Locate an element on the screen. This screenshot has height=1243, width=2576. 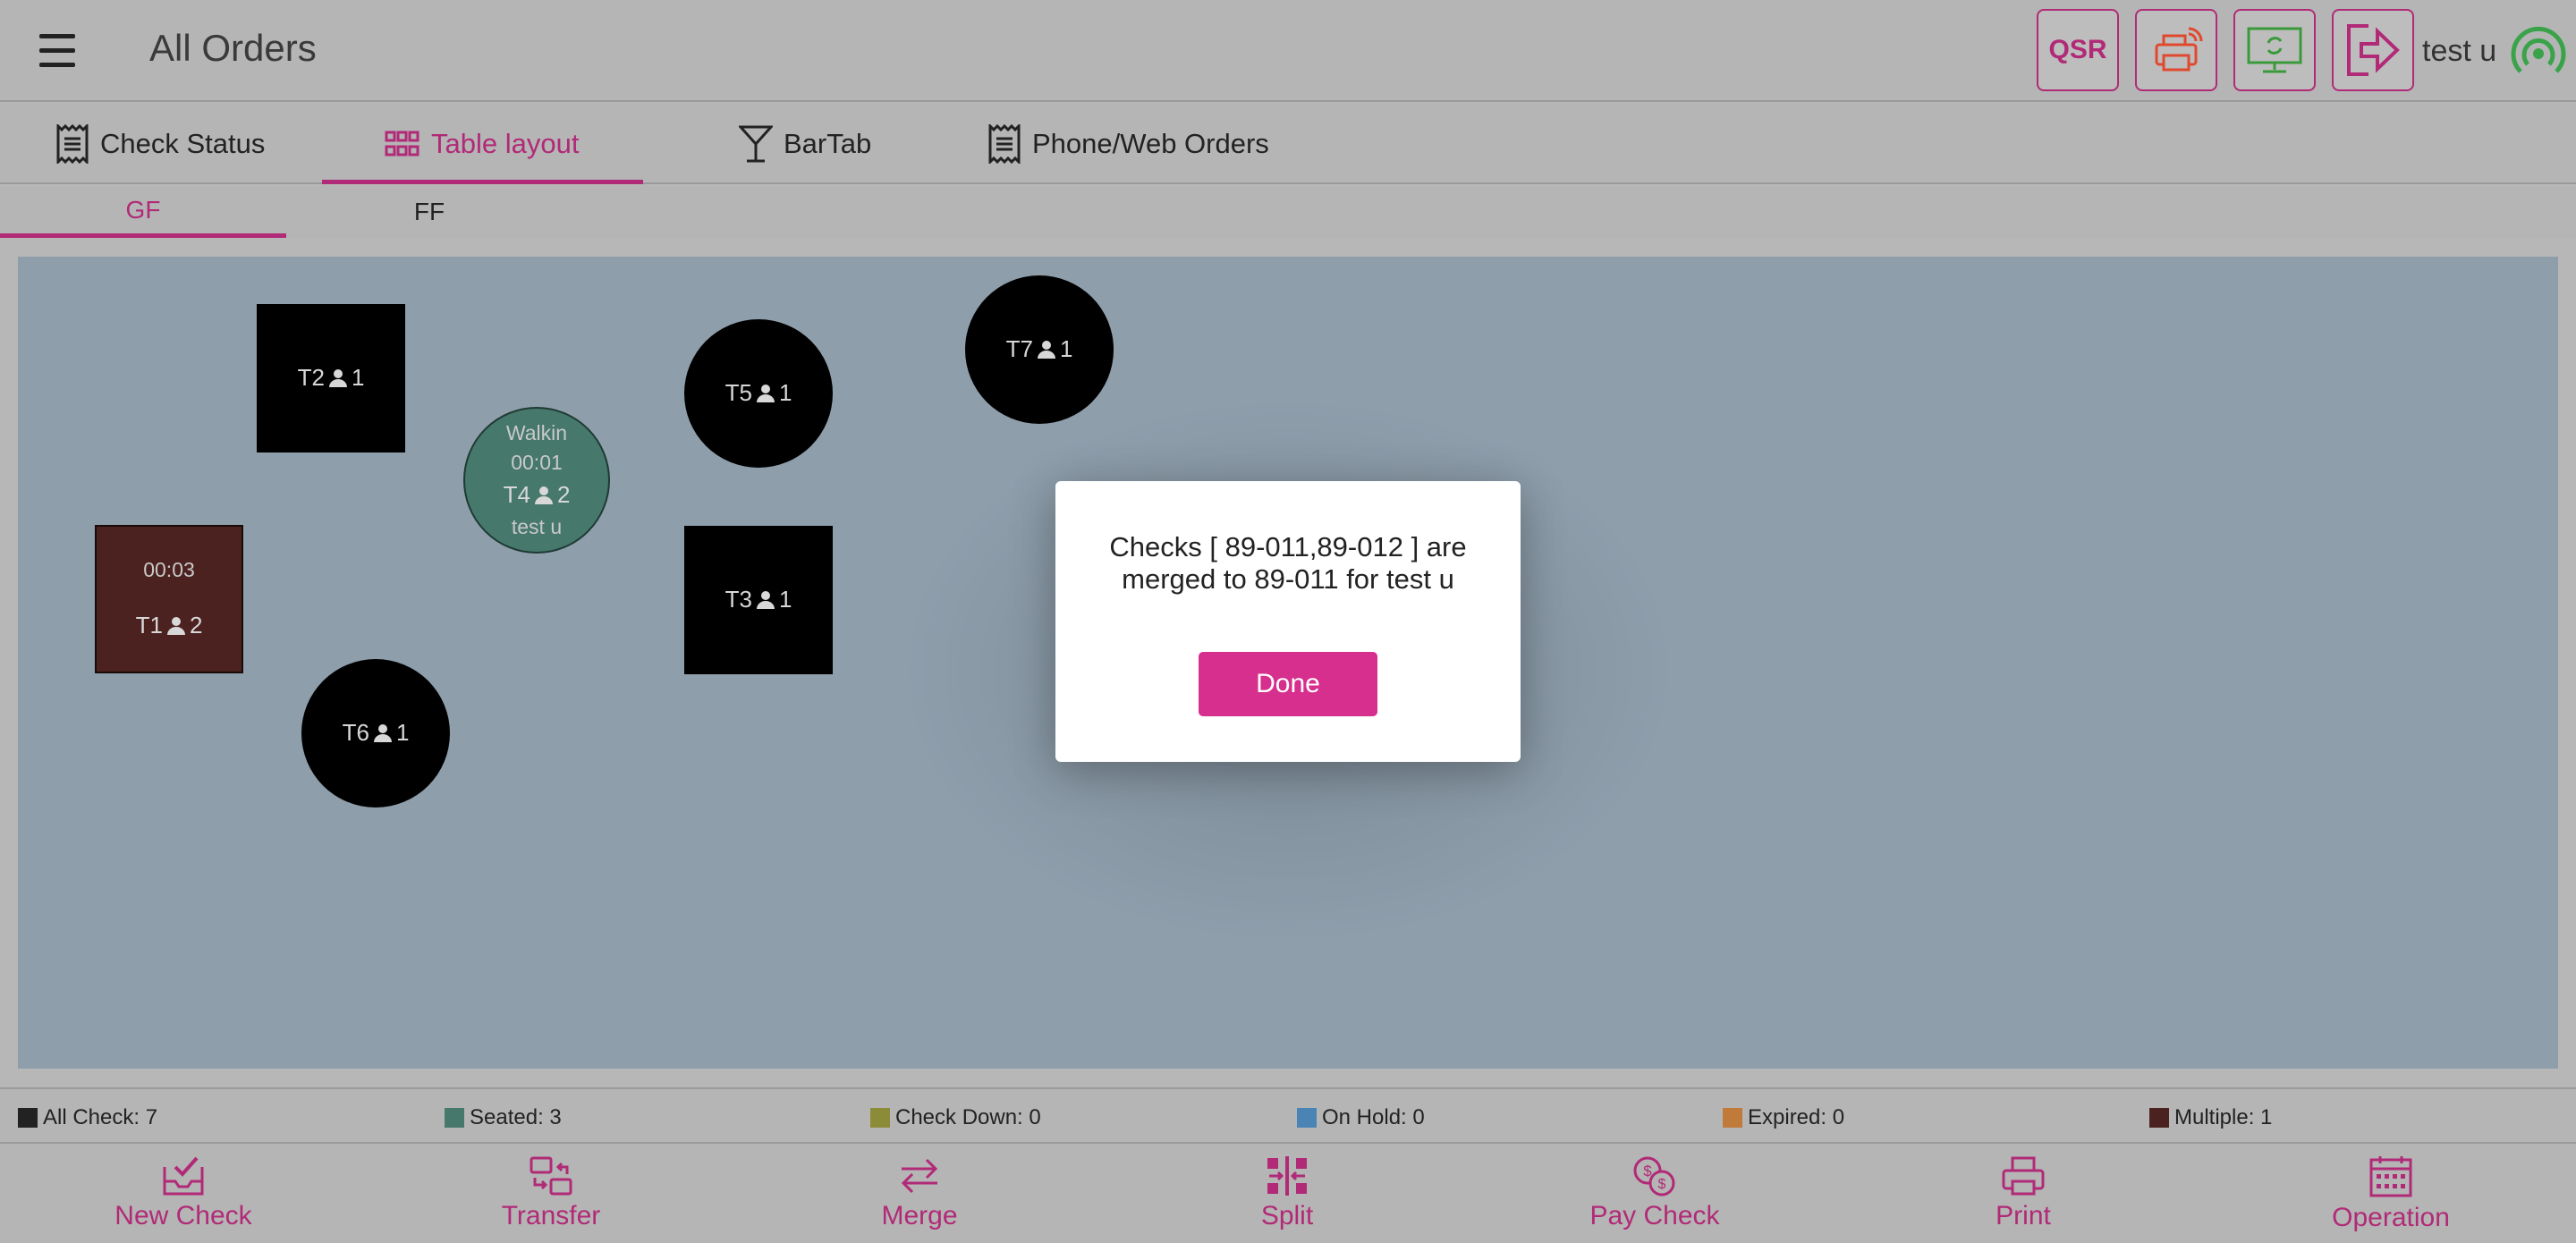
tab-label: BarTab is located at coordinates (828, 143).